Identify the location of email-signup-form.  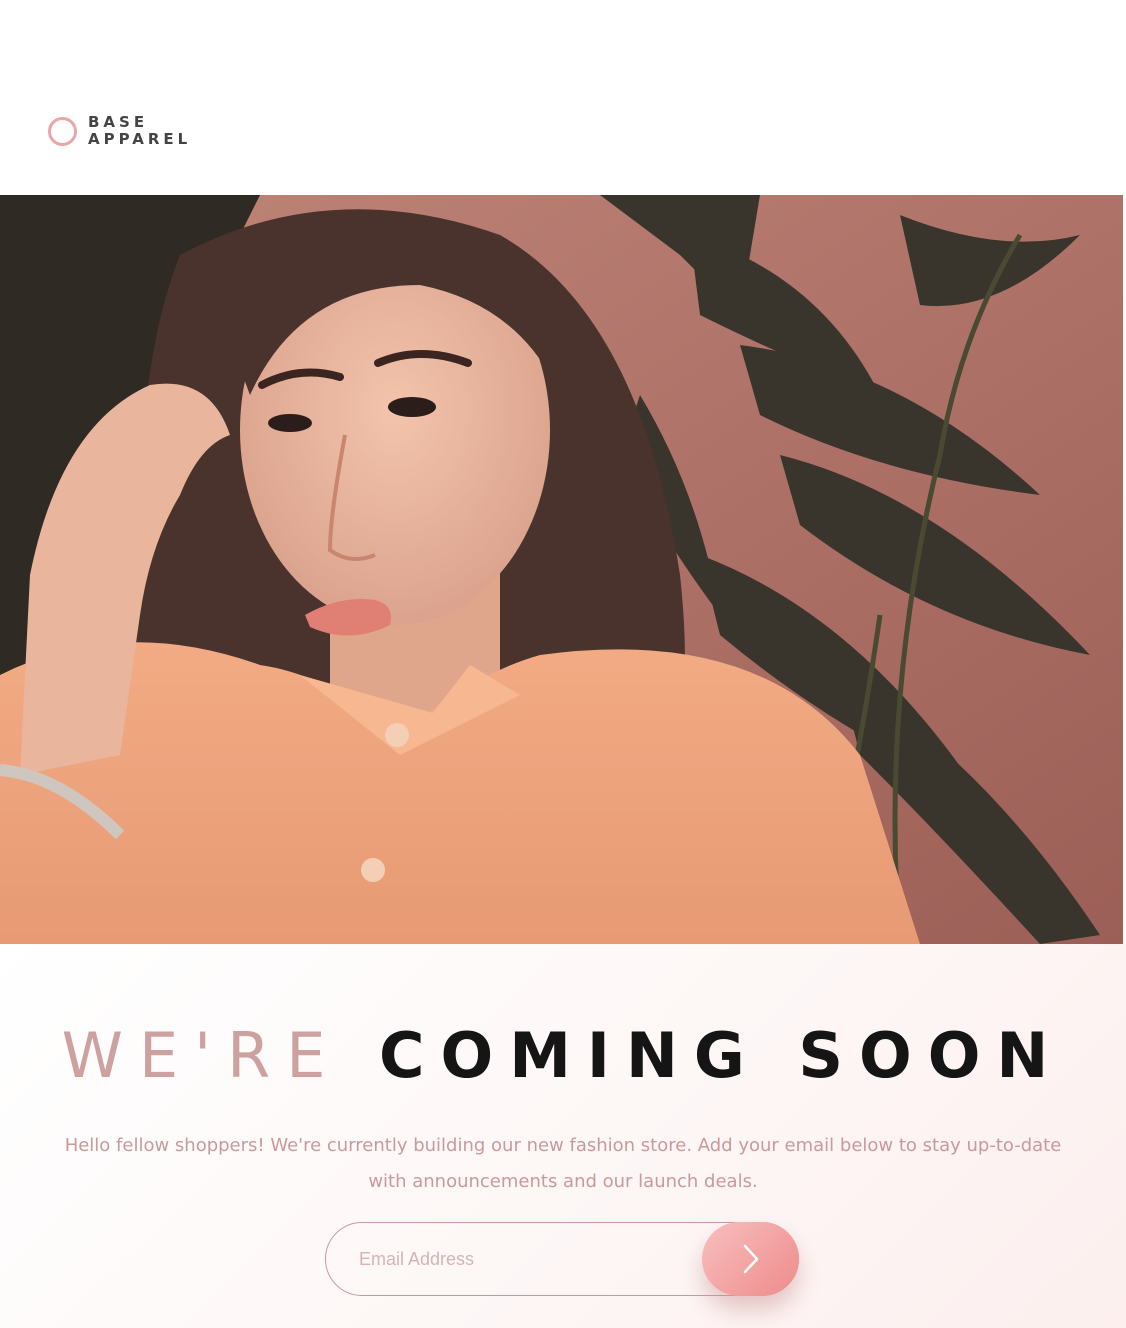
(562, 1259).